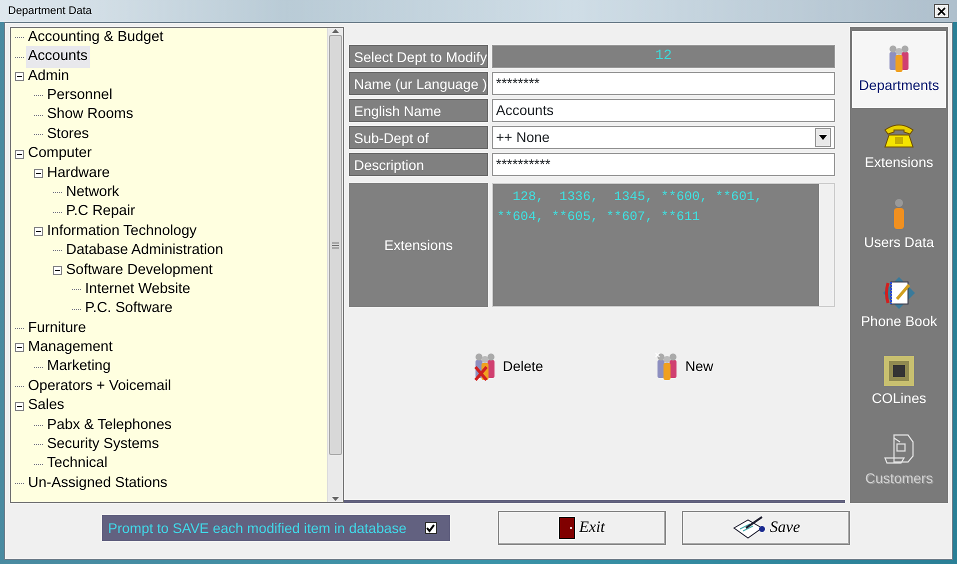 The width and height of the screenshot is (957, 564). I want to click on tree-item: Furniture, so click(57, 329).